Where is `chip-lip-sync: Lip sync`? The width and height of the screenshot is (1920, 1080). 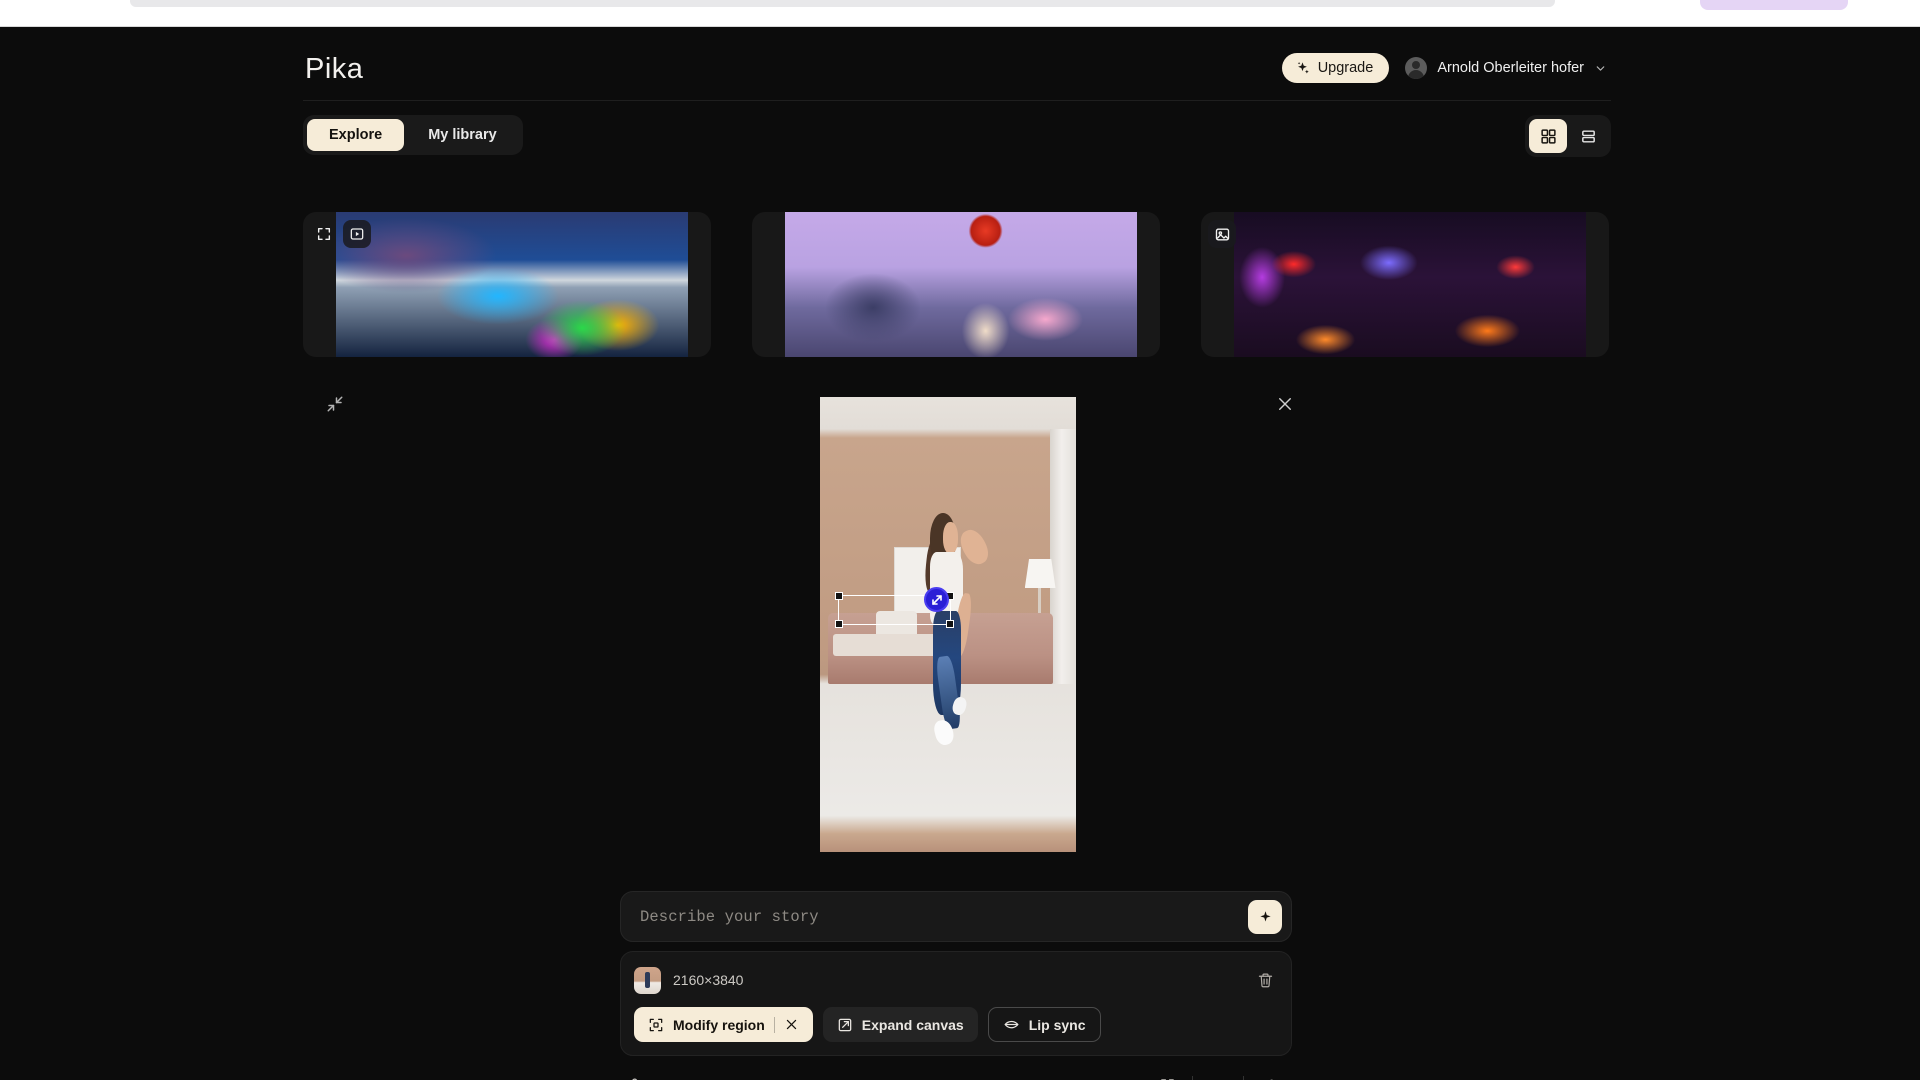
chip-lip-sync: Lip sync is located at coordinates (1044, 1024).